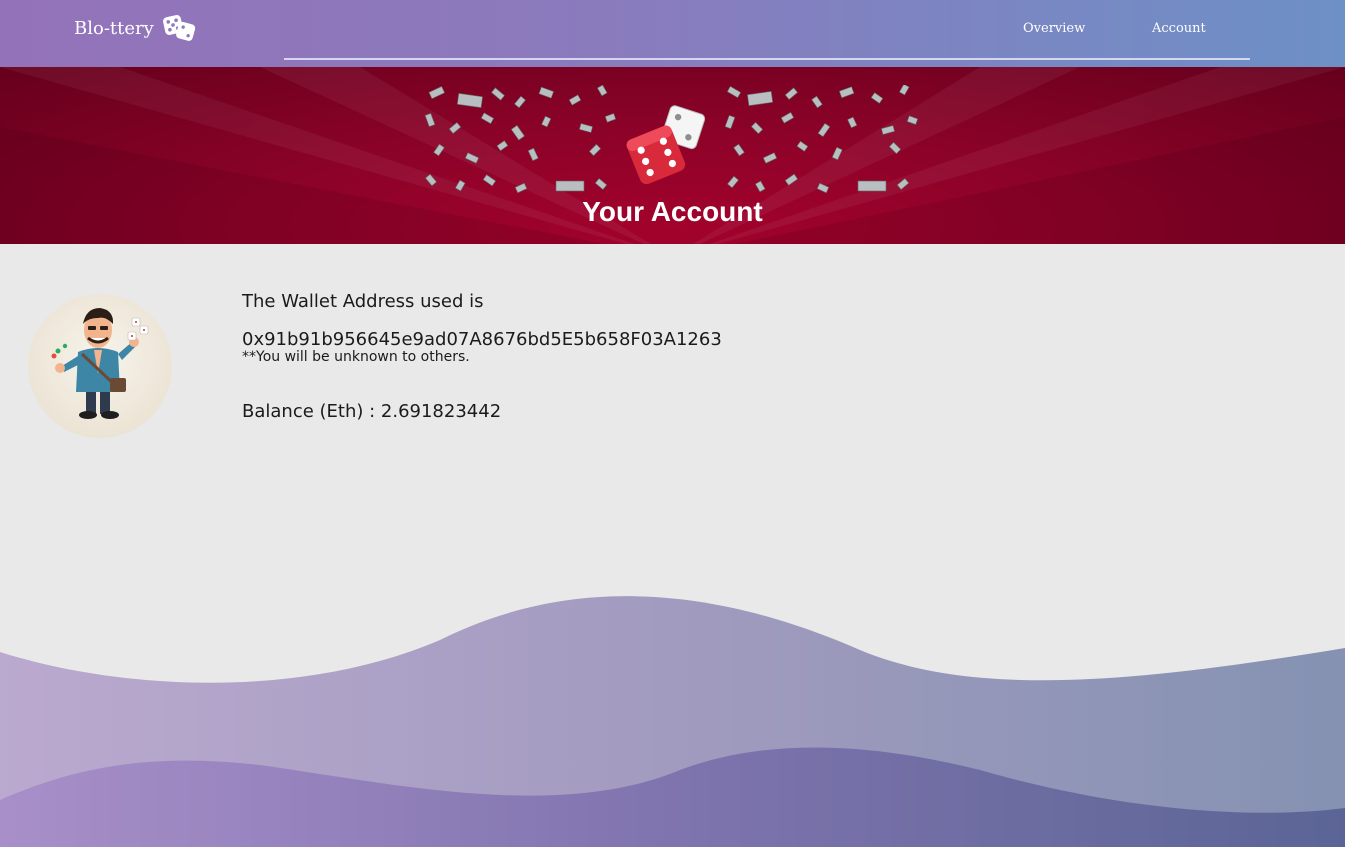 The image size is (1345, 847). I want to click on top-navbar: Blo-ttery Overview Account, so click(672, 33).